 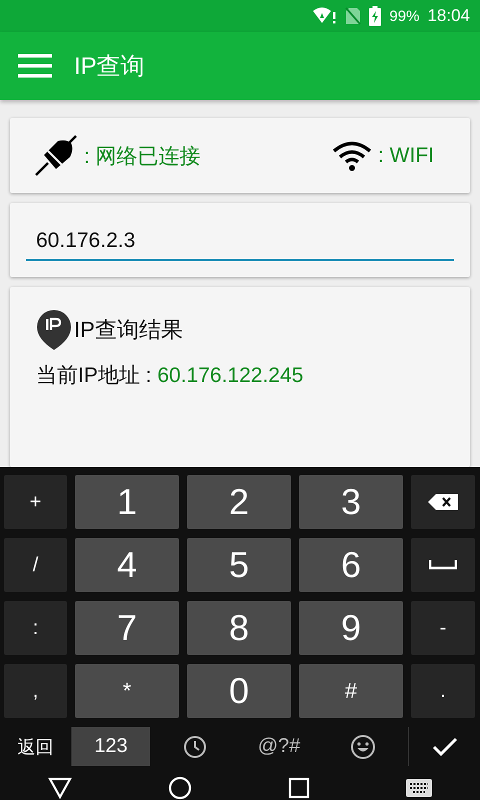 What do you see at coordinates (445, 746) in the screenshot?
I see `check-icon` at bounding box center [445, 746].